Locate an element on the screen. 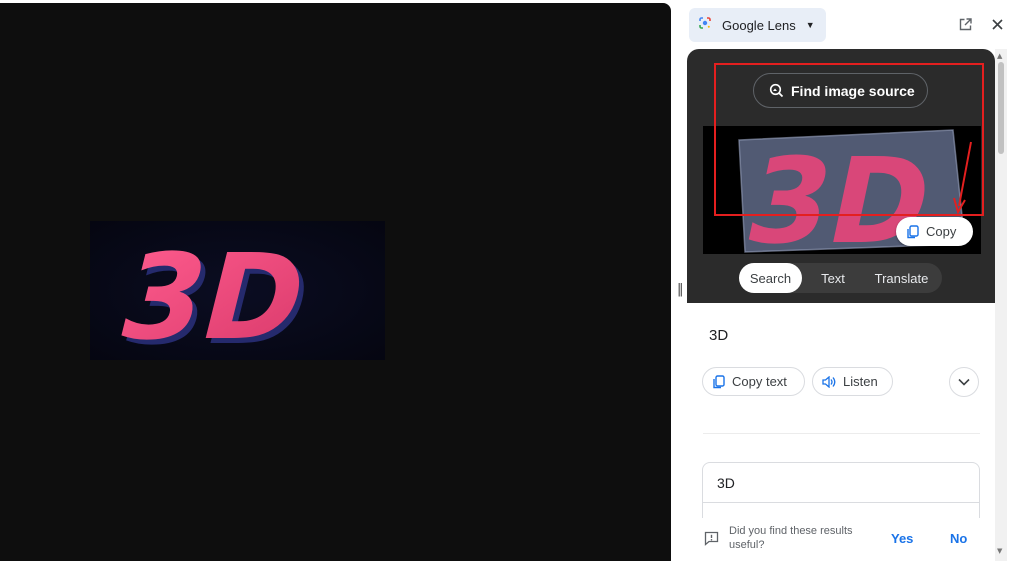  copy-text-button: Copy text is located at coordinates (753, 381).